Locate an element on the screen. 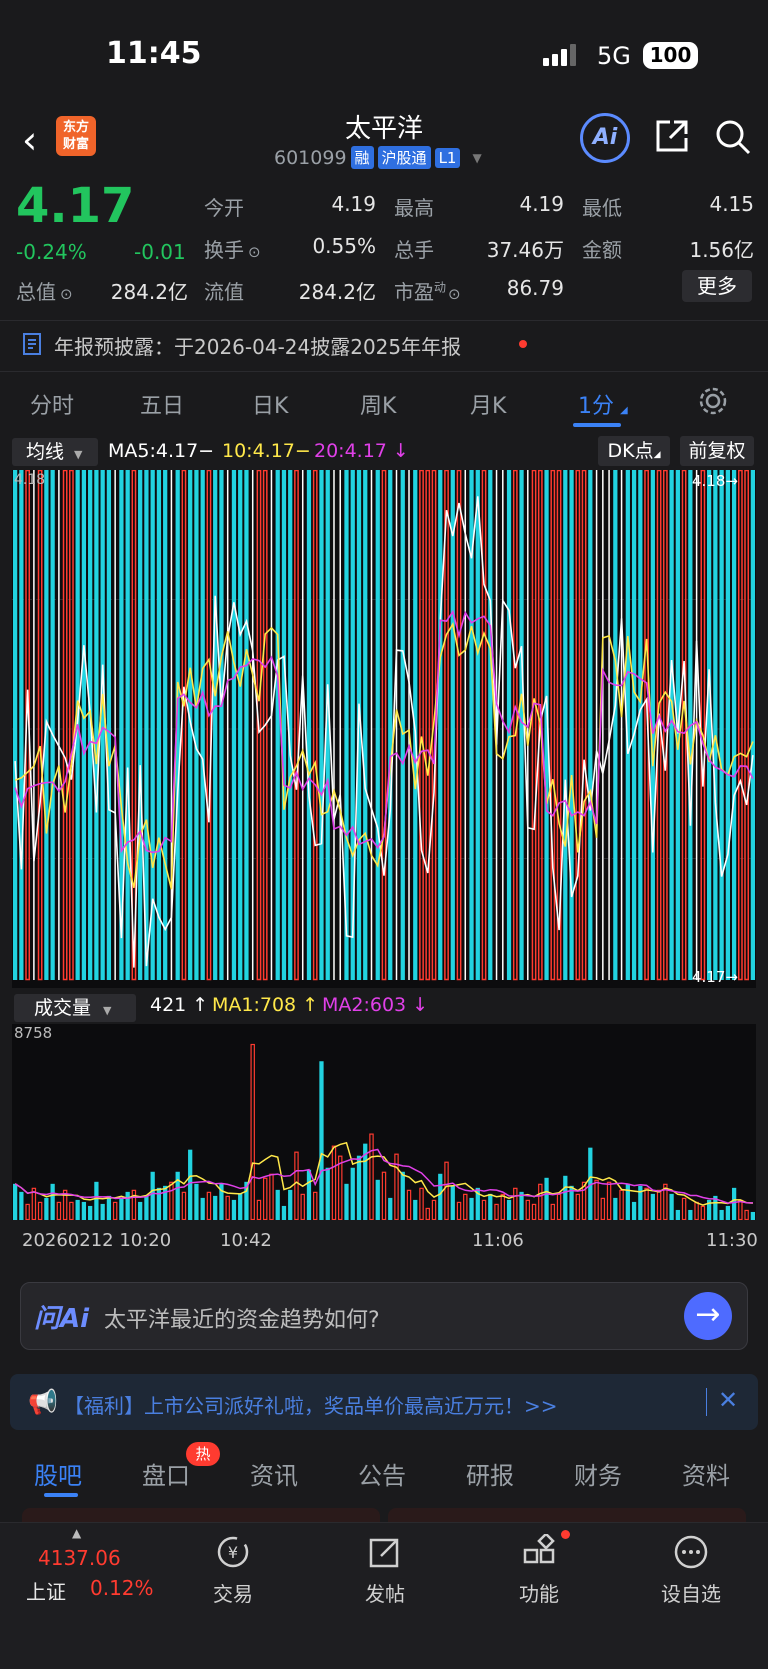  nav-functions: 功能 is located at coordinates (539, 1569).